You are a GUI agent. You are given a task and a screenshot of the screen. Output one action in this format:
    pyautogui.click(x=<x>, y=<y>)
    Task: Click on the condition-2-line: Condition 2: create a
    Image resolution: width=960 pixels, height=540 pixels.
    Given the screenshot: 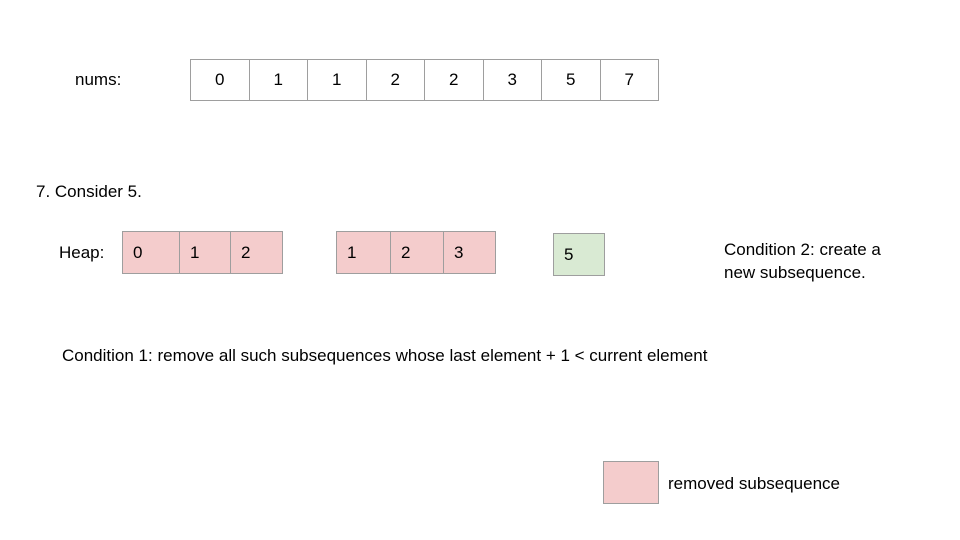 What is the action you would take?
    pyautogui.click(x=802, y=249)
    